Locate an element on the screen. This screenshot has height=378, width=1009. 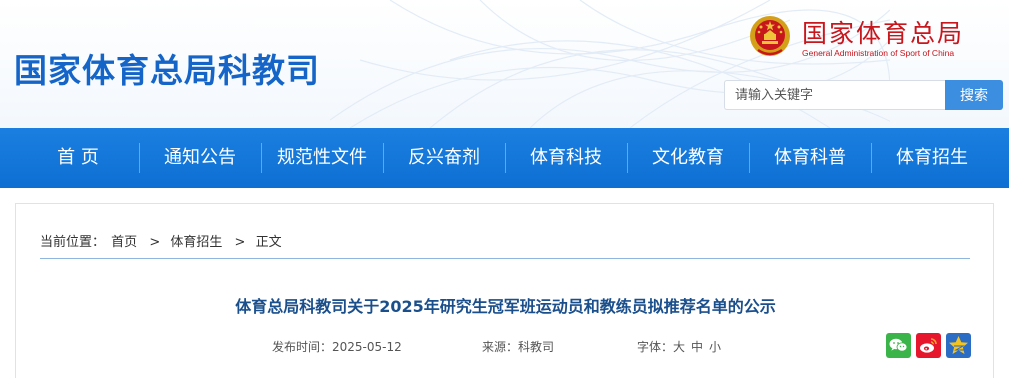
breadcrumb-current: 正文 is located at coordinates (268, 242).